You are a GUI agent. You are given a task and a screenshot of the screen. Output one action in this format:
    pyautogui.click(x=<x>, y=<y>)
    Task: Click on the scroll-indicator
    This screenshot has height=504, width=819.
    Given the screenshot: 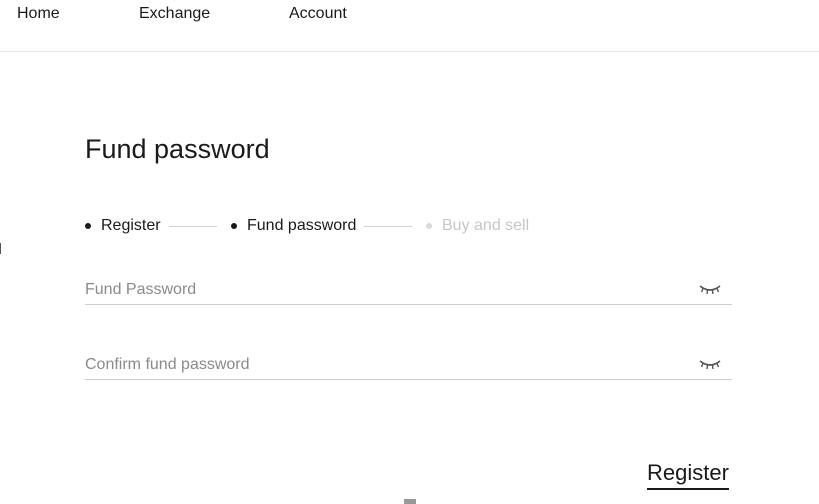 What is the action you would take?
    pyautogui.click(x=410, y=501)
    